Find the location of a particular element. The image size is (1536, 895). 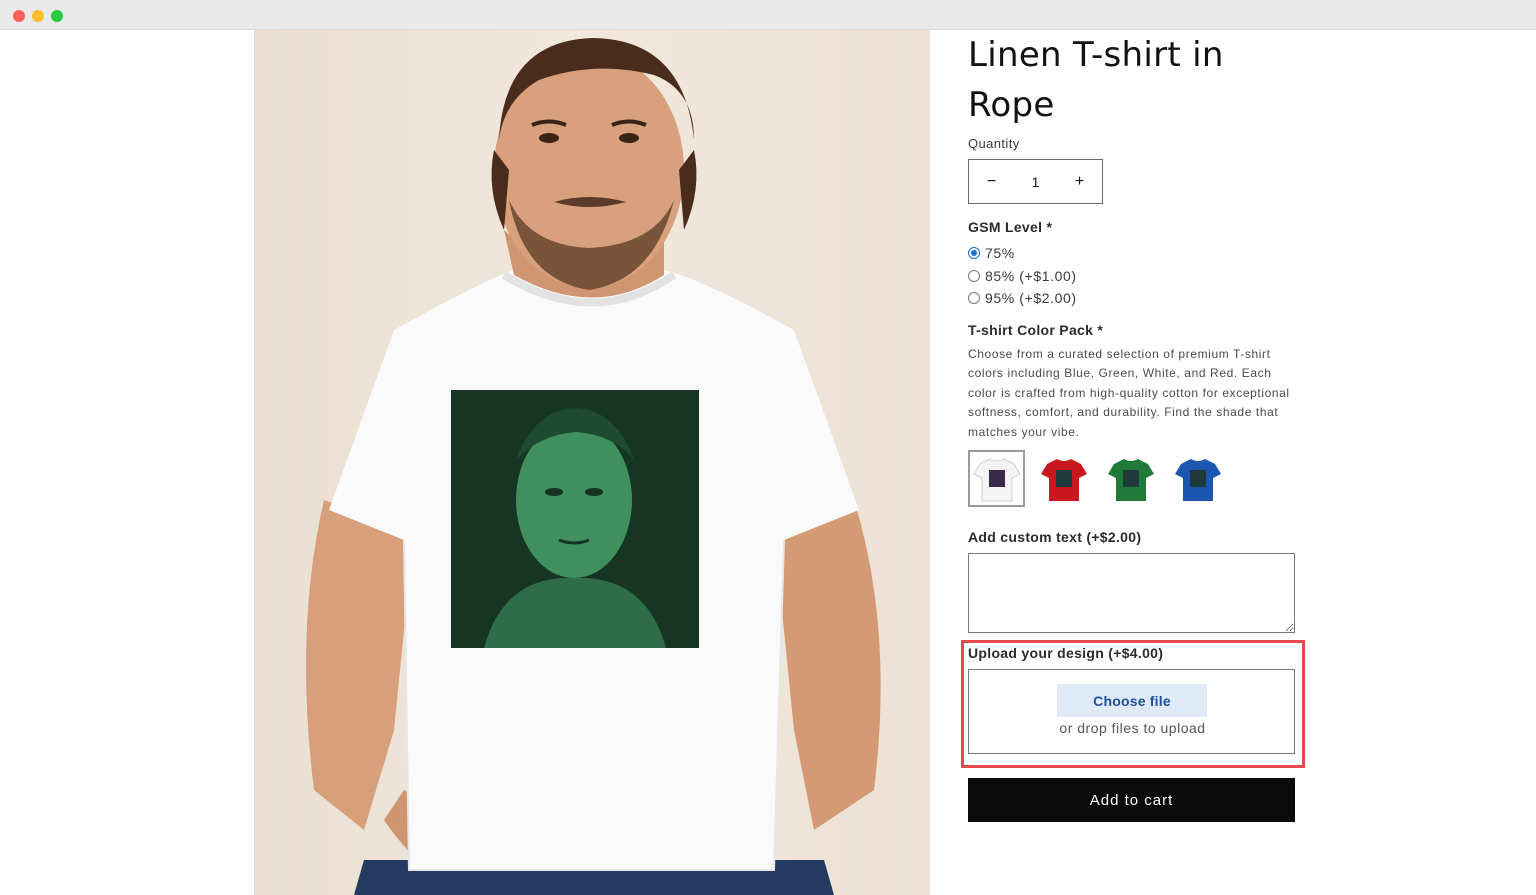

custom-text-field is located at coordinates (1131, 593).